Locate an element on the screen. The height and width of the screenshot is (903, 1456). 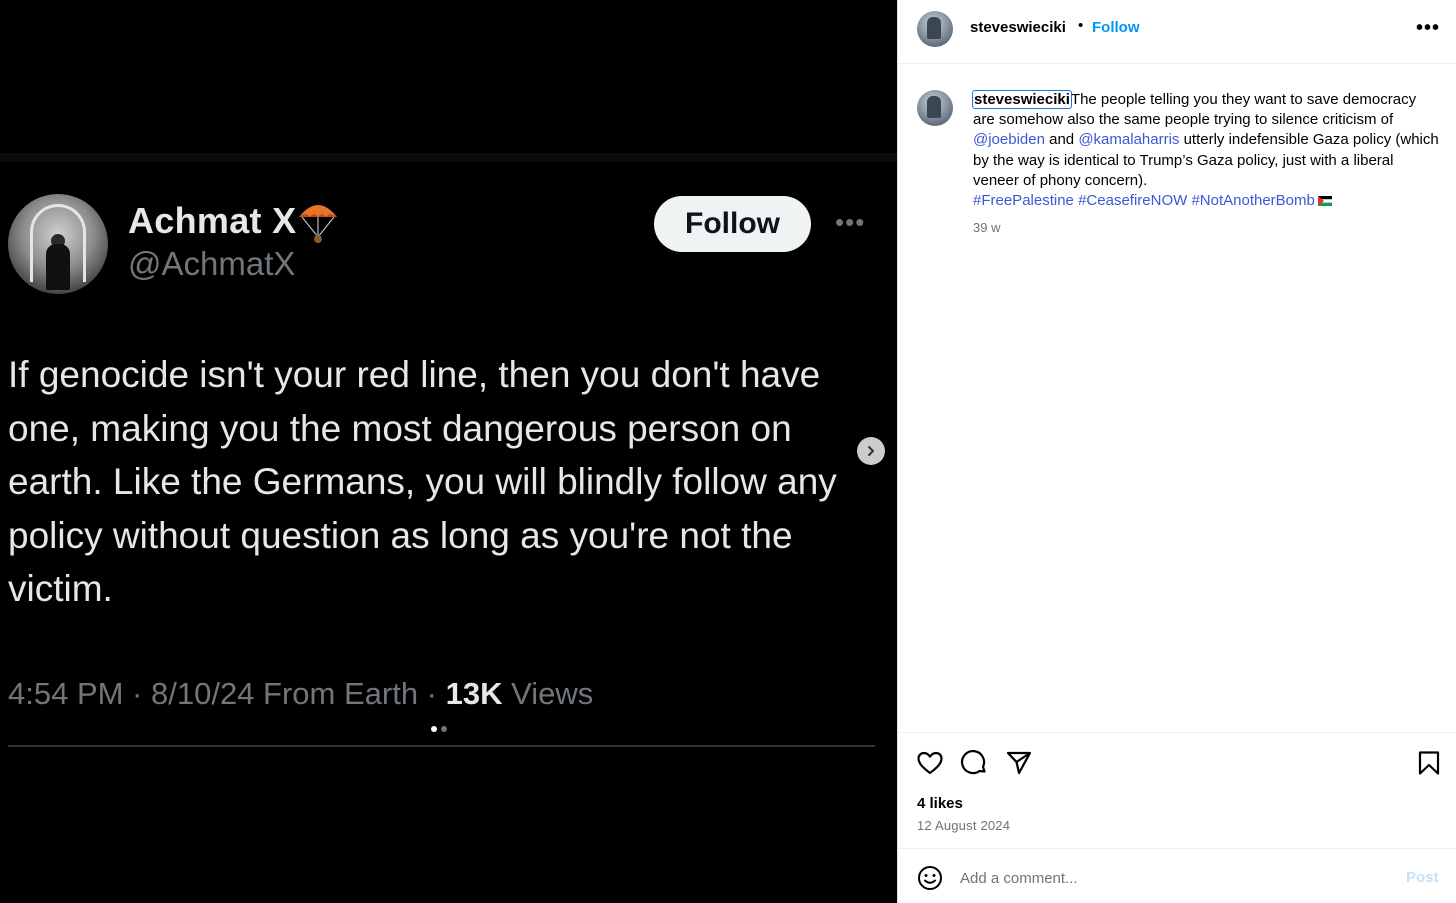
post-date: 12 August 2024 is located at coordinates (964, 825).